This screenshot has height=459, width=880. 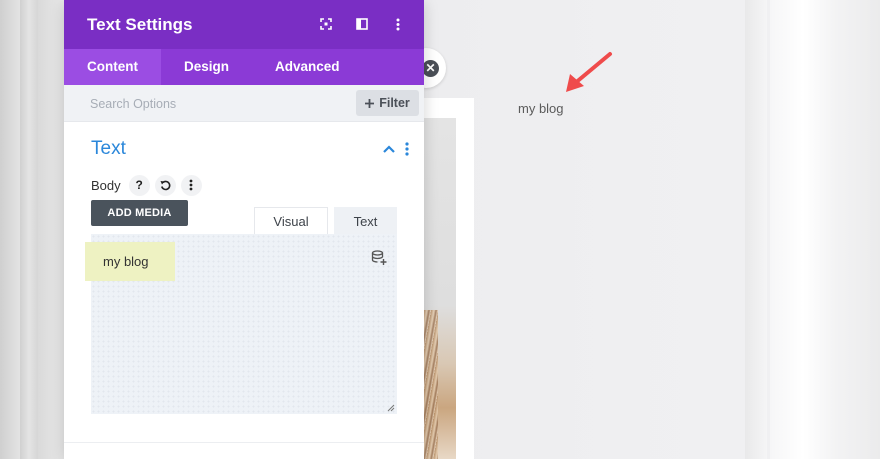 What do you see at coordinates (756, 229) in the screenshot?
I see `background-door-edge` at bounding box center [756, 229].